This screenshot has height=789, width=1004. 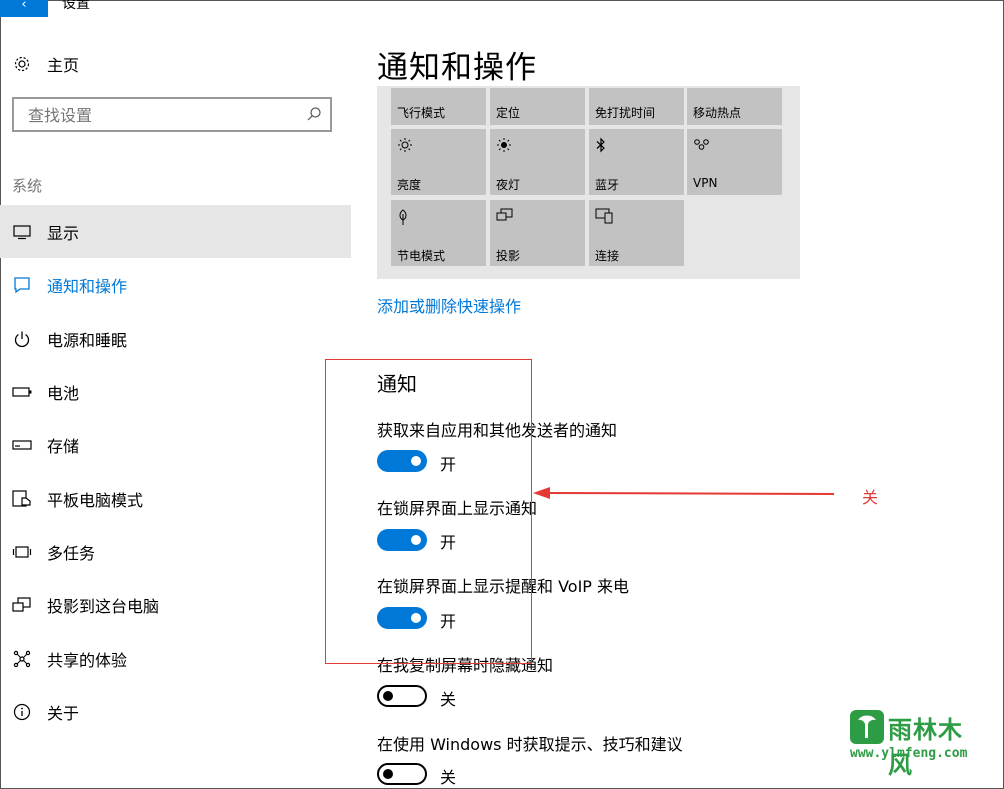 I want to click on watermark-title: 雨林木风, so click(x=925, y=747).